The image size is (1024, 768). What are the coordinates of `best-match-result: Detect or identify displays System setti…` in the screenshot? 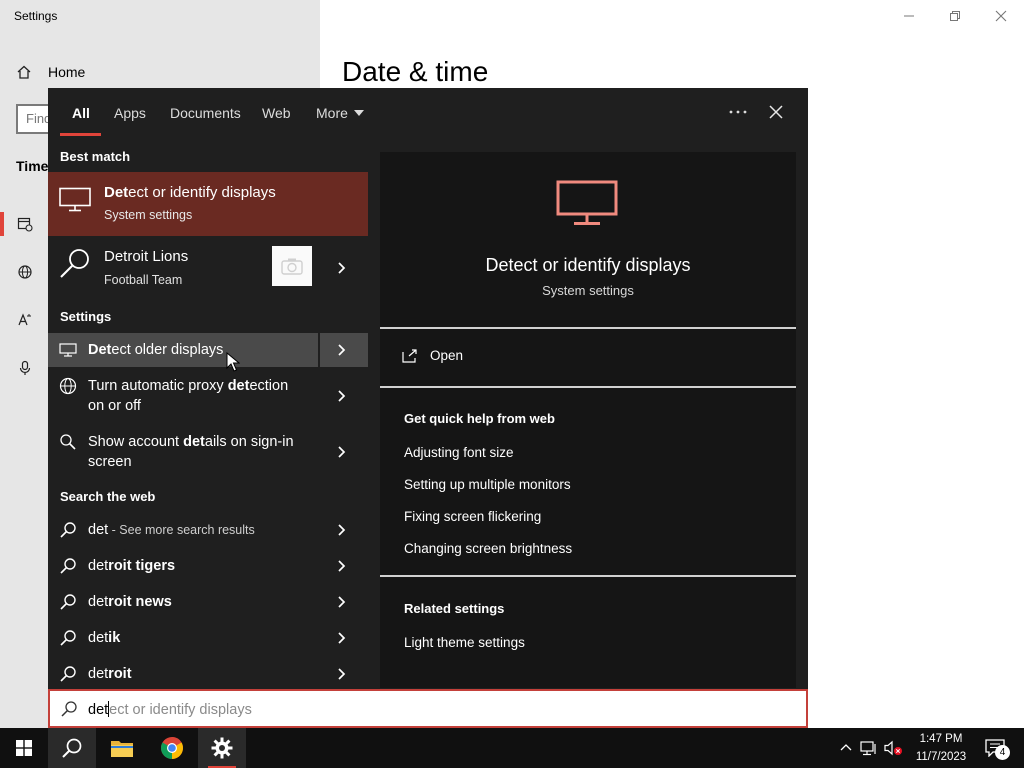 It's located at (208, 204).